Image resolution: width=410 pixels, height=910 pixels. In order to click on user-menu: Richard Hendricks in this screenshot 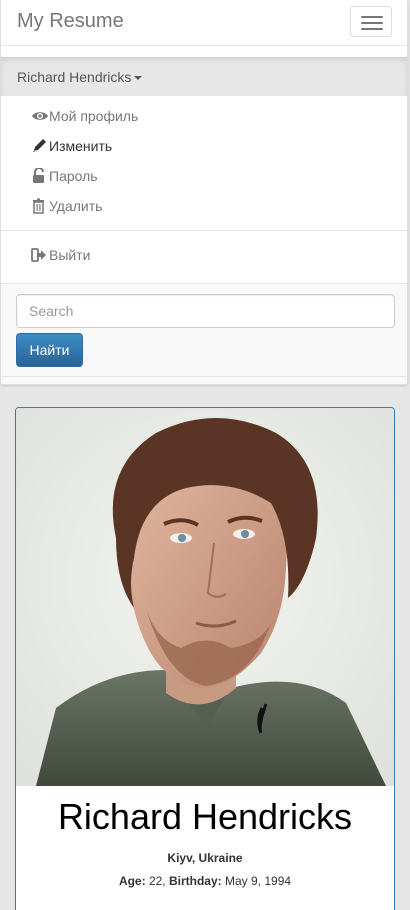, I will do `click(204, 71)`.